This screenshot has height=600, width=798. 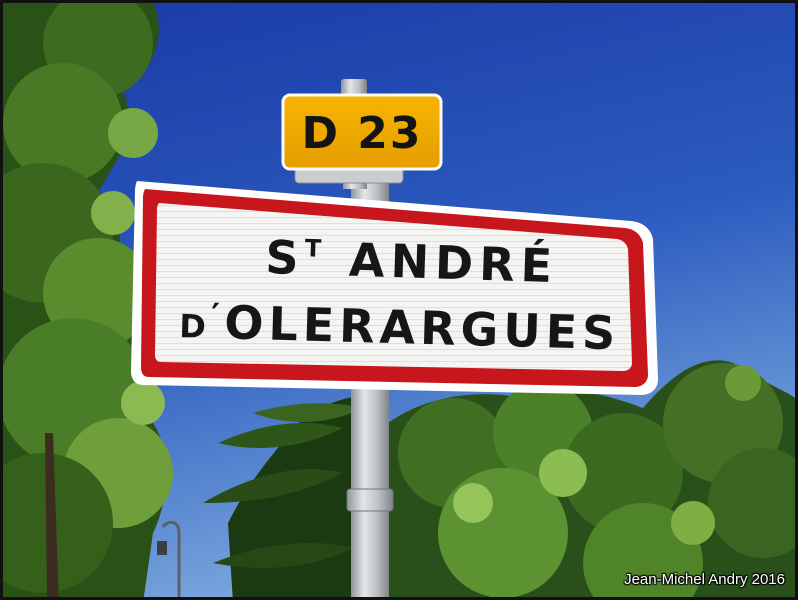 I want to click on town-sign-line-2-main: OLERARGUES, so click(x=422, y=327).